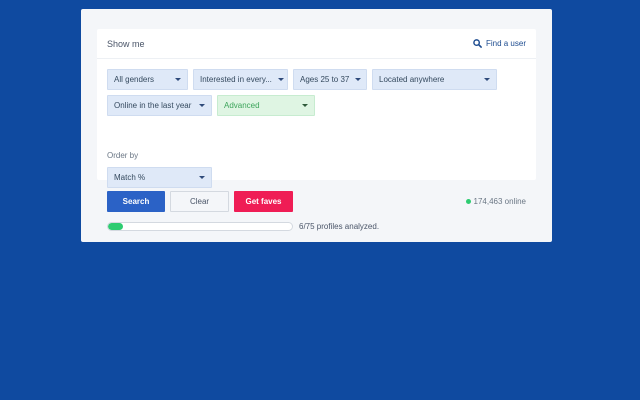  I want to click on find-user-label: Find a user, so click(505, 43).